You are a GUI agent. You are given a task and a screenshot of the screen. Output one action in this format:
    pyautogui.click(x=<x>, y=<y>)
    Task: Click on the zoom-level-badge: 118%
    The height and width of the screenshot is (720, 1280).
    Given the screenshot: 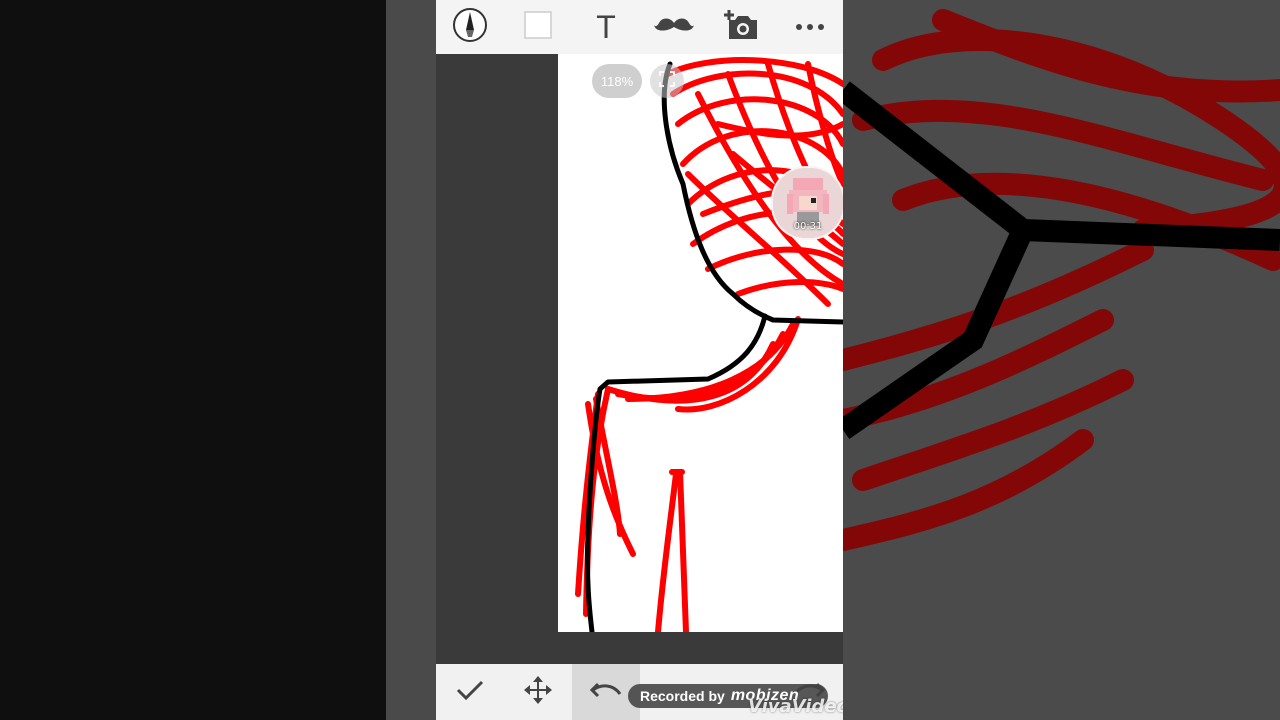 What is the action you would take?
    pyautogui.click(x=617, y=81)
    